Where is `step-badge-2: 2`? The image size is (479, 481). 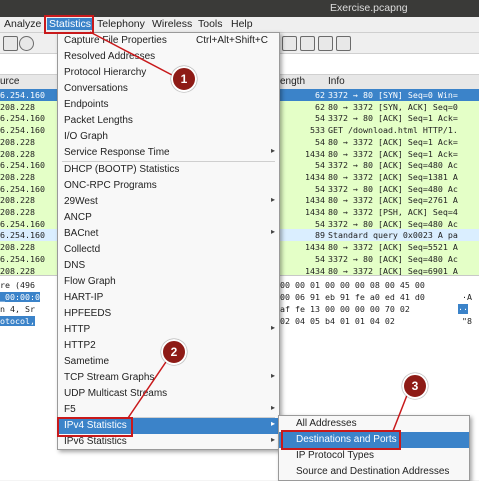 step-badge-2: 2 is located at coordinates (174, 352).